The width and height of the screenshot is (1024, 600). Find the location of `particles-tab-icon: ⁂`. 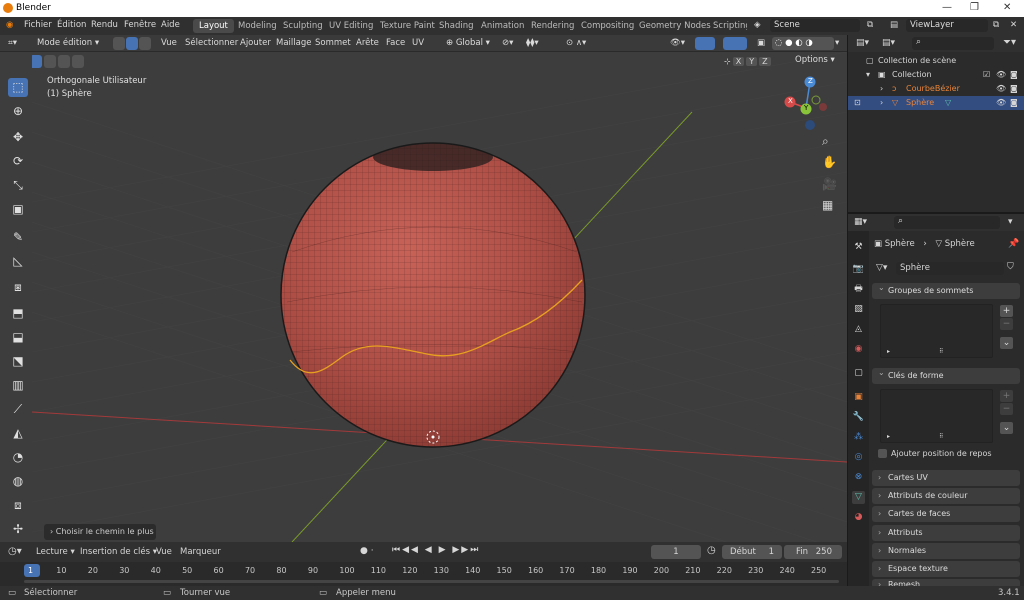

particles-tab-icon: ⁂ is located at coordinates (858, 437).